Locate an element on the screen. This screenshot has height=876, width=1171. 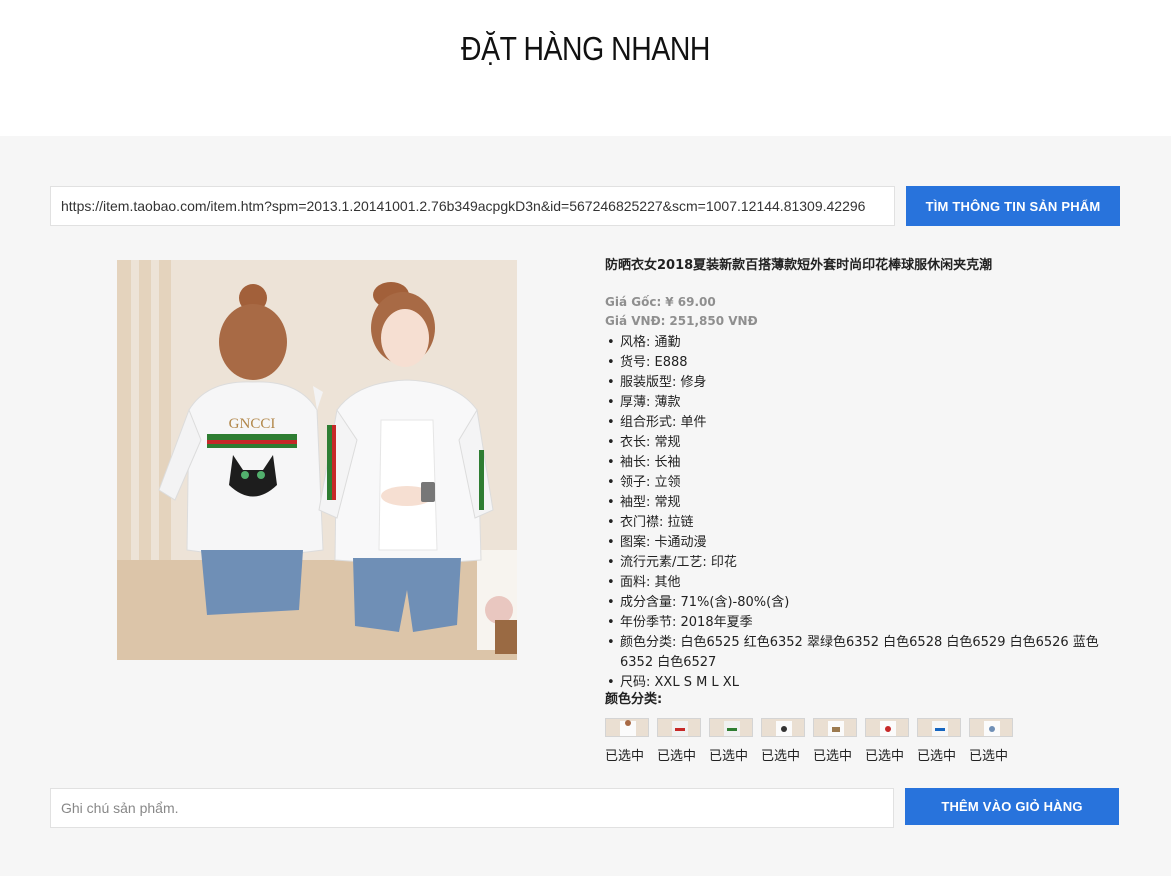
attribute-item: 面料: 其他 is located at coordinates (865, 583).